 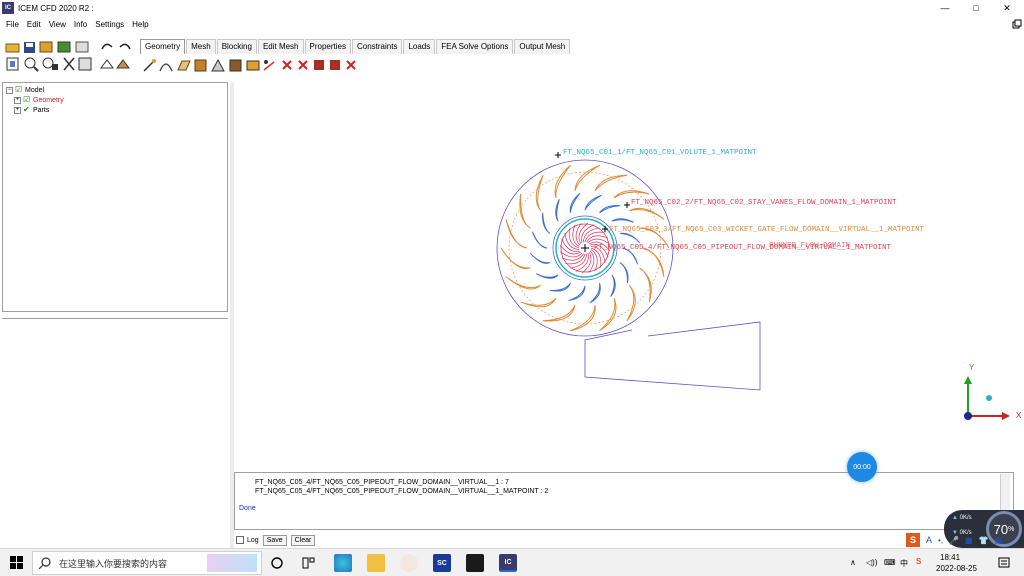 What do you see at coordinates (904, 563) in the screenshot?
I see `ime-mode-icon: 中` at bounding box center [904, 563].